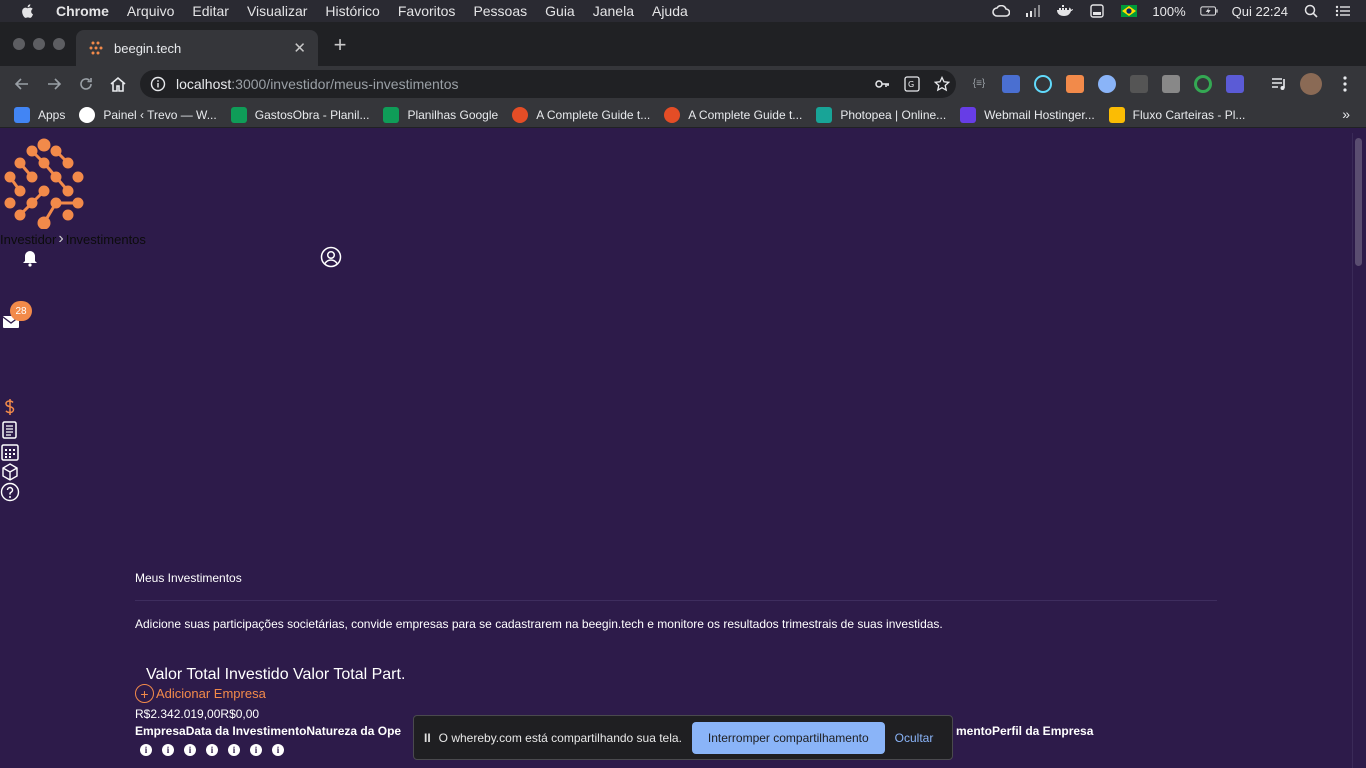 The image size is (1366, 768). What do you see at coordinates (86, 84) in the screenshot?
I see `reload-button` at bounding box center [86, 84].